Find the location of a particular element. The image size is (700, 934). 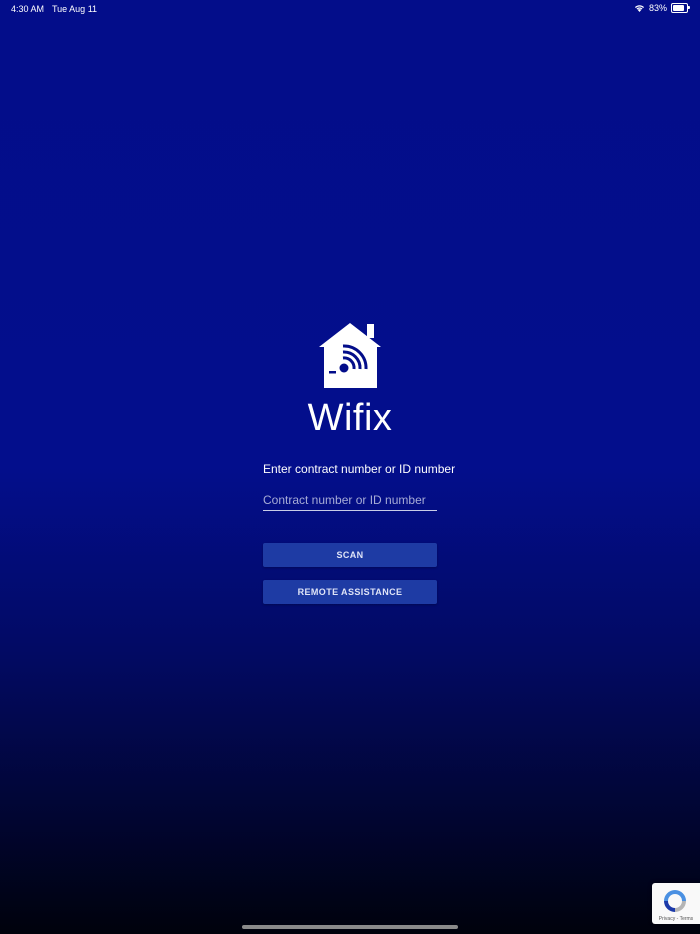

scan-button: SCAN is located at coordinates (350, 555).